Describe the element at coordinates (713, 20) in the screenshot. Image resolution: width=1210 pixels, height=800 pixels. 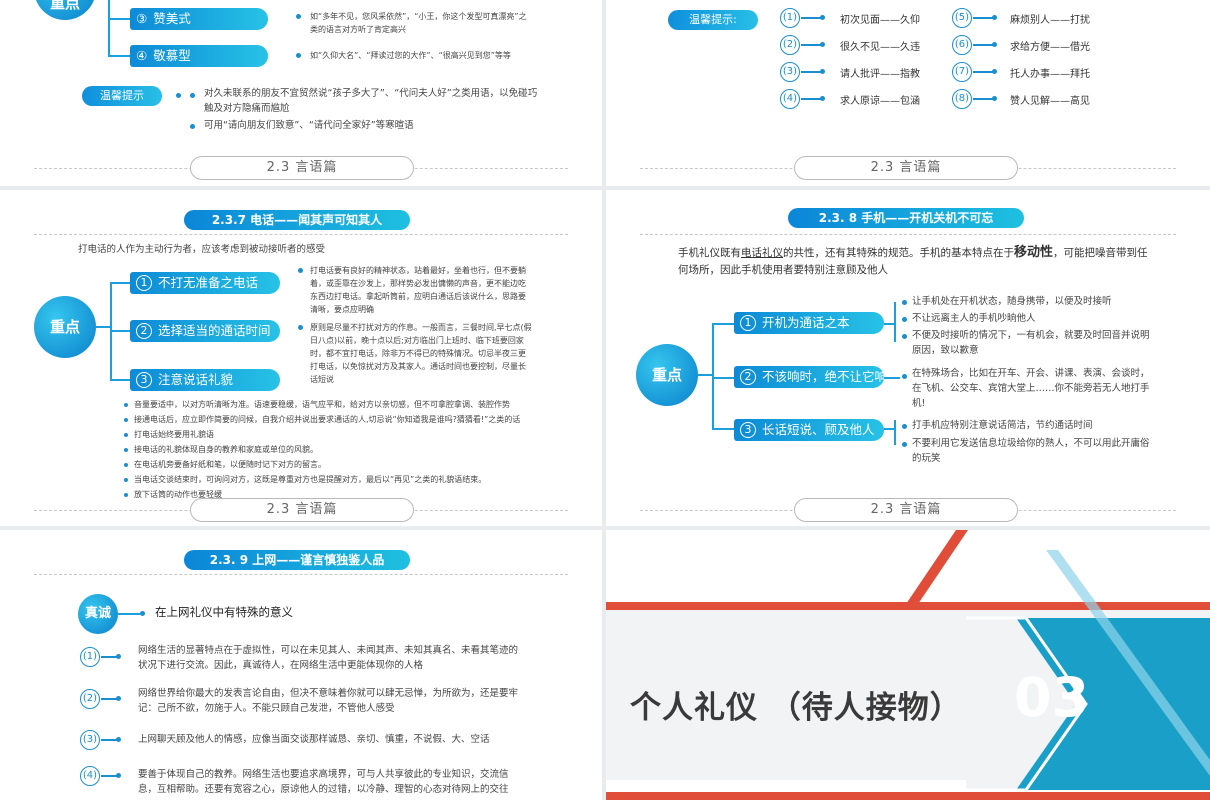
I see `tip-label: 温馨提示:` at that location.